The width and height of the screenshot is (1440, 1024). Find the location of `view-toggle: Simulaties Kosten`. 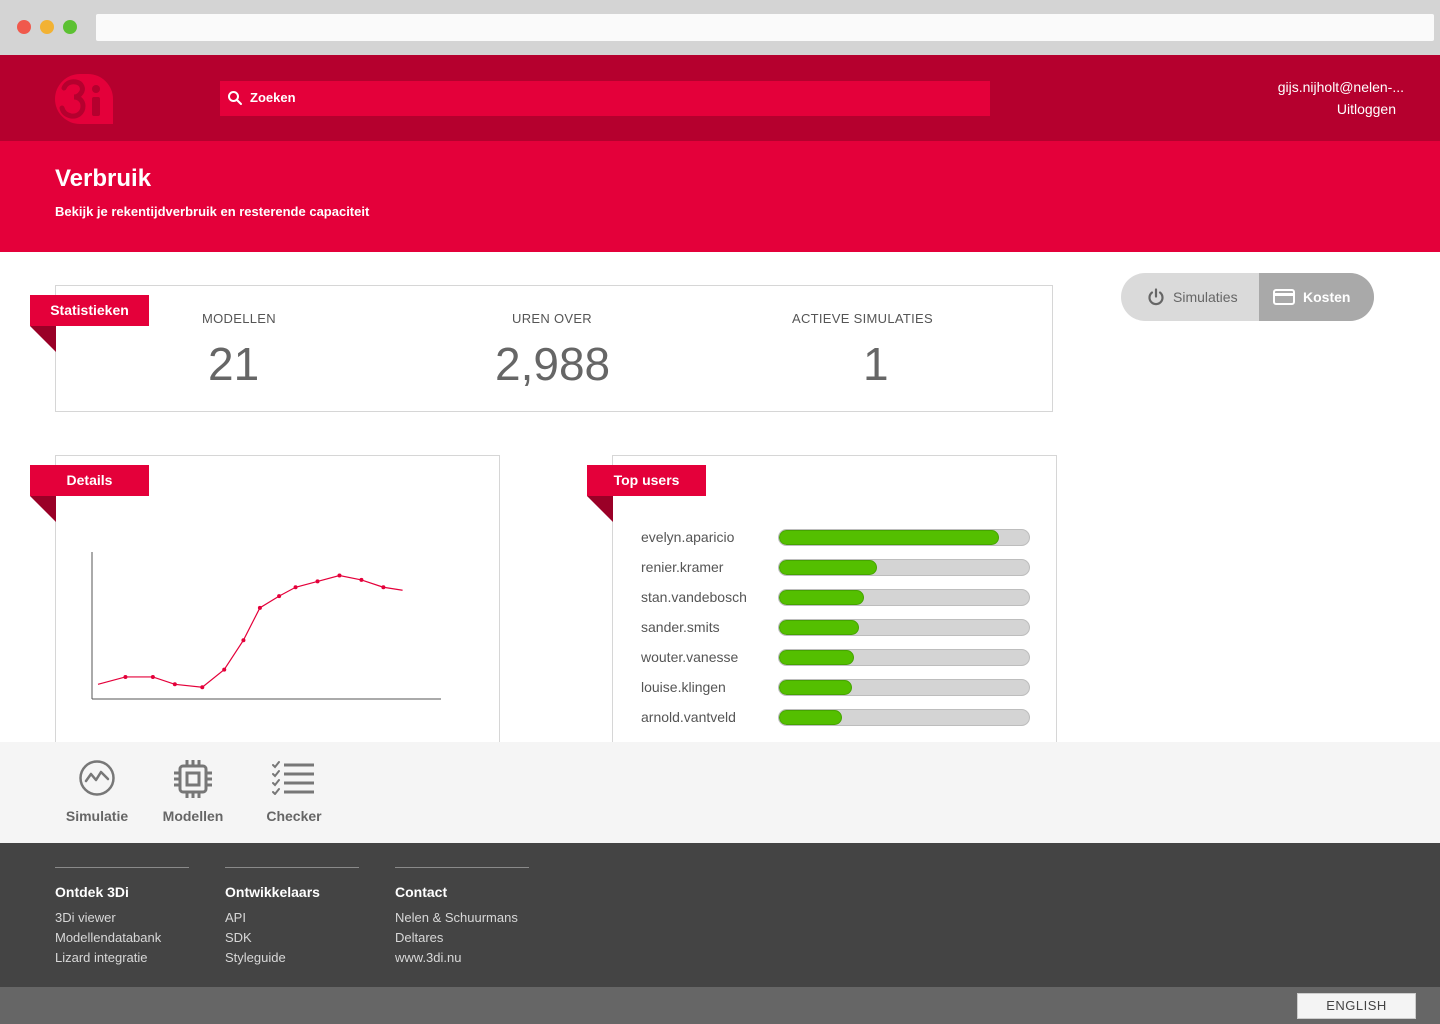

view-toggle: Simulaties Kosten is located at coordinates (1247, 297).